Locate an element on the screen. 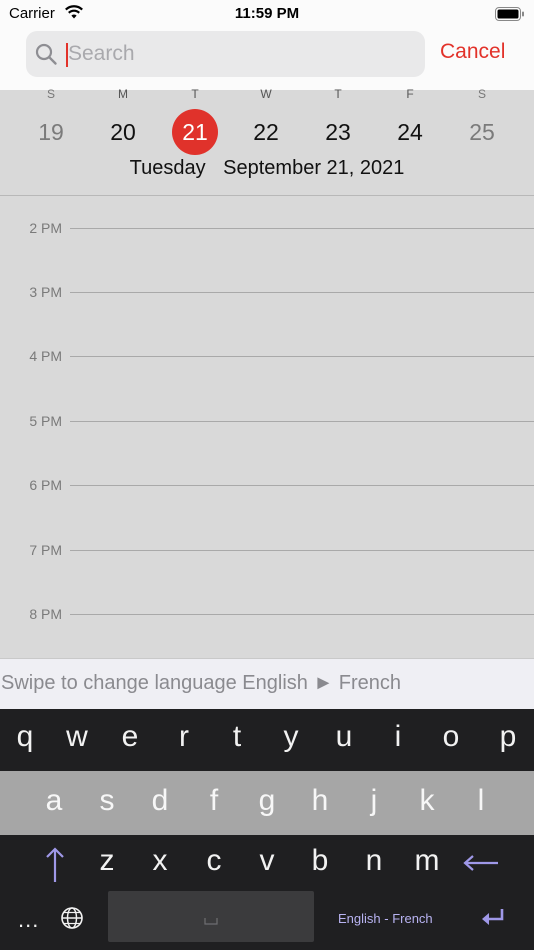 The image size is (534, 950). status-bar: Carrier 11:59 PM is located at coordinates (267, 14).